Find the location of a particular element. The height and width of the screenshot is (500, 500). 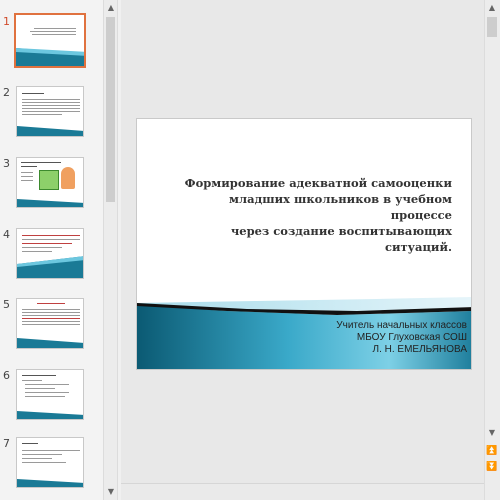

thumbnail-slide-7: 7 is located at coordinates (51, 467).